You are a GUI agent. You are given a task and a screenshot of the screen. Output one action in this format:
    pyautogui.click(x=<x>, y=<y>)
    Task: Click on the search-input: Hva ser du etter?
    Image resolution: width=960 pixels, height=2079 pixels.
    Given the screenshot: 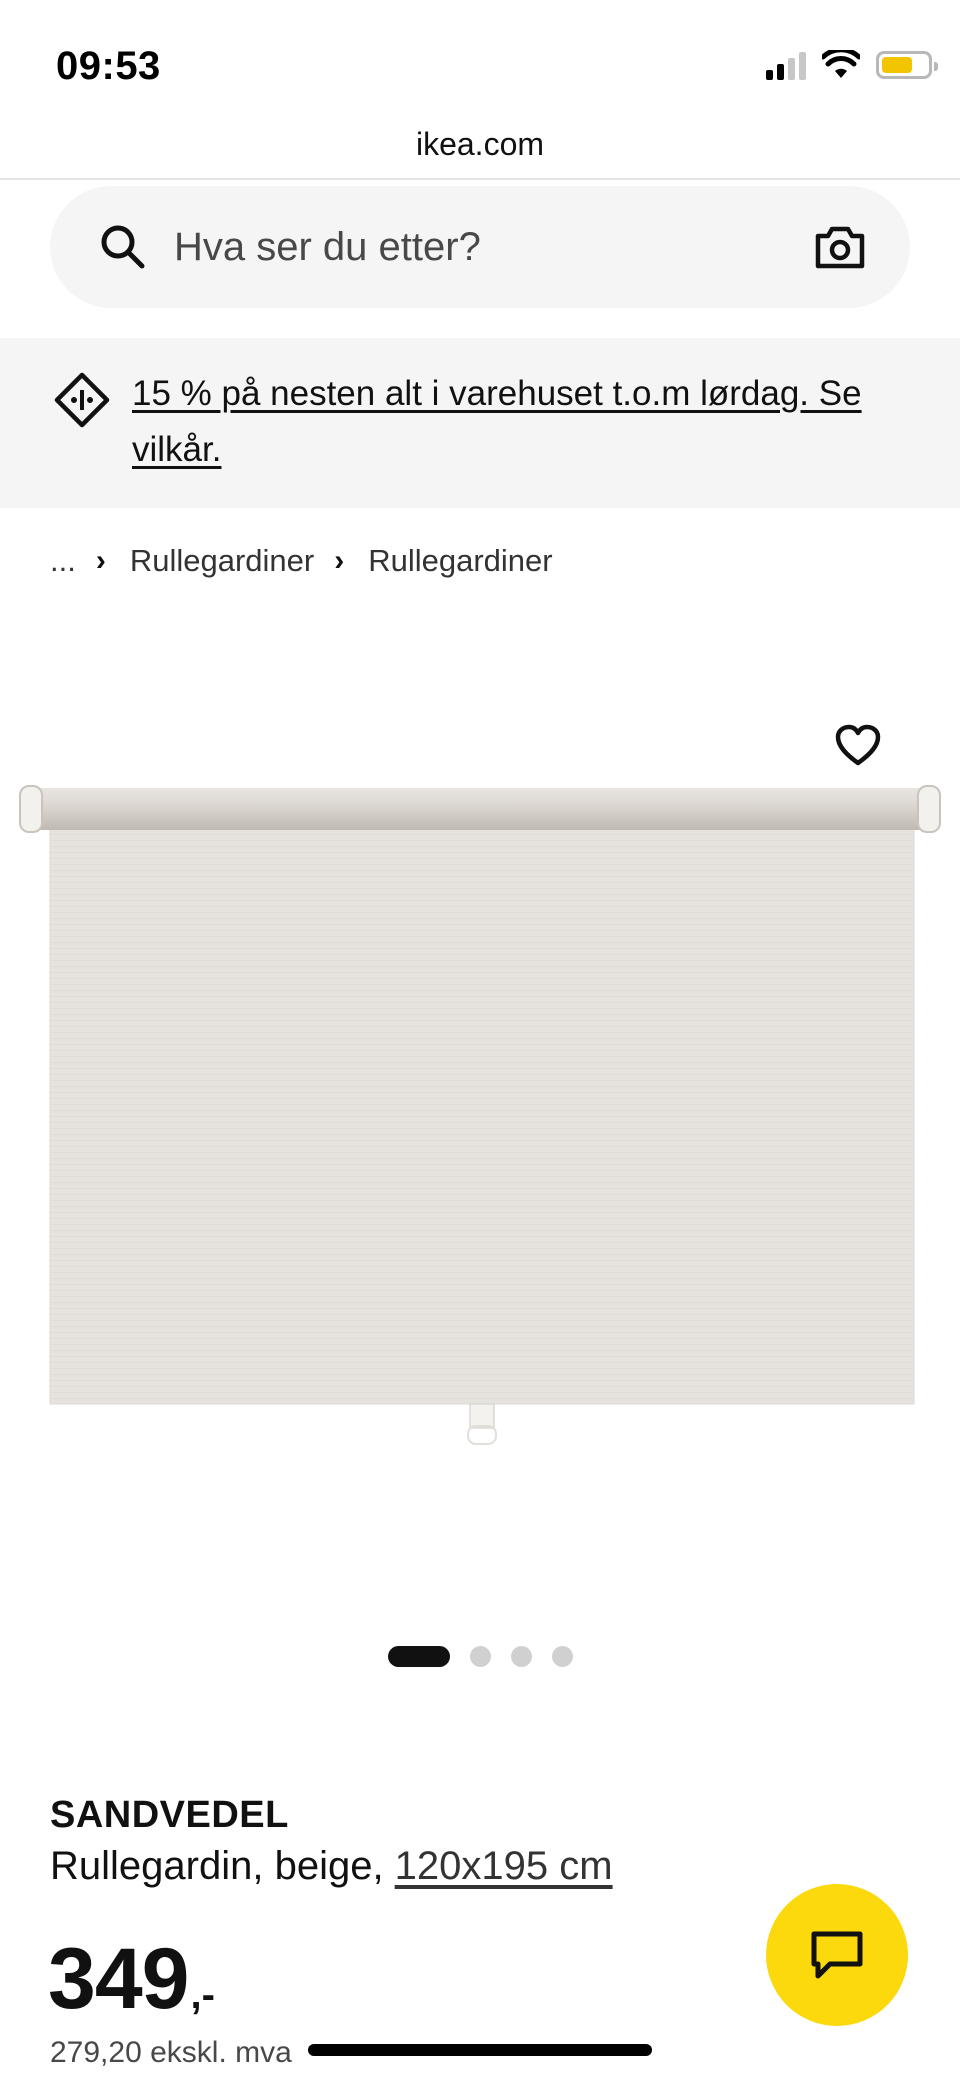 What is the action you would take?
    pyautogui.click(x=480, y=247)
    